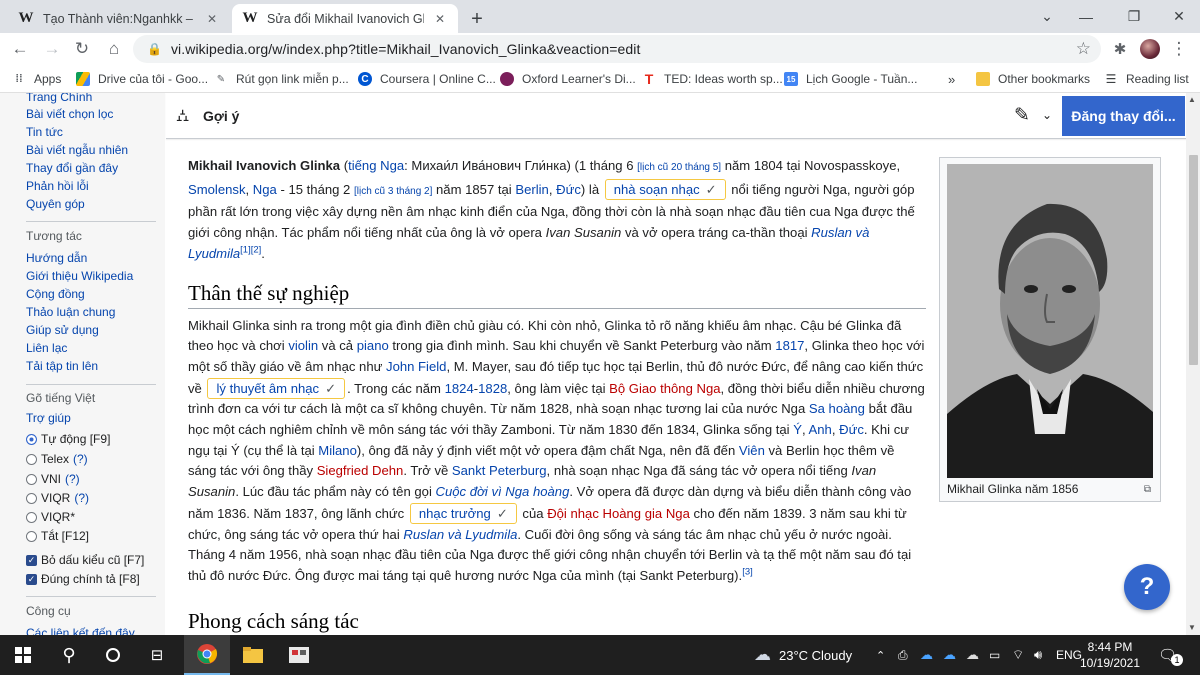 The image size is (1200, 675). What do you see at coordinates (903, 655) in the screenshot?
I see `meet-now-icon: ⎙` at bounding box center [903, 655].